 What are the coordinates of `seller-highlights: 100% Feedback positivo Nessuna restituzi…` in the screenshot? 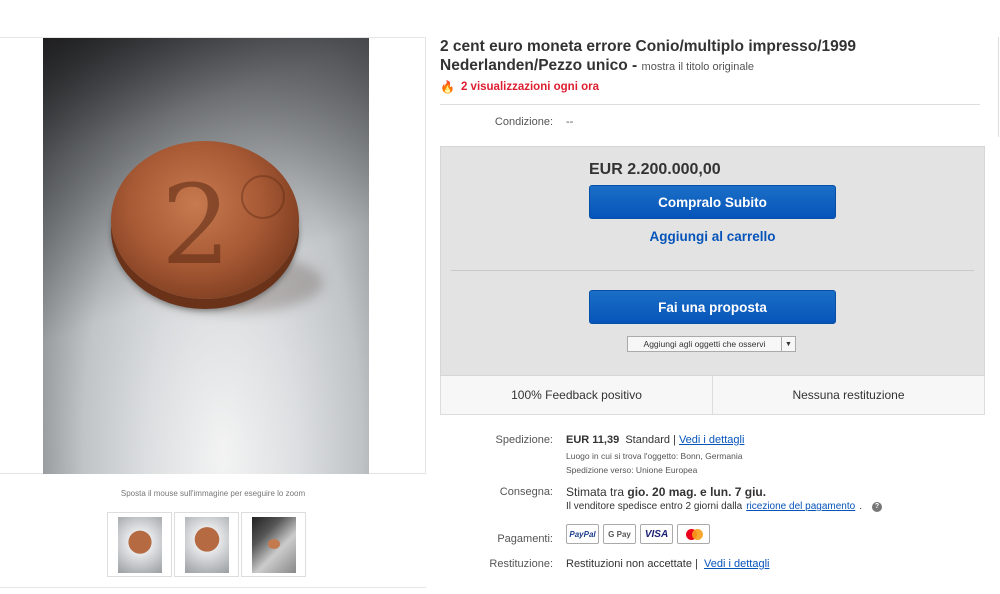 It's located at (712, 395).